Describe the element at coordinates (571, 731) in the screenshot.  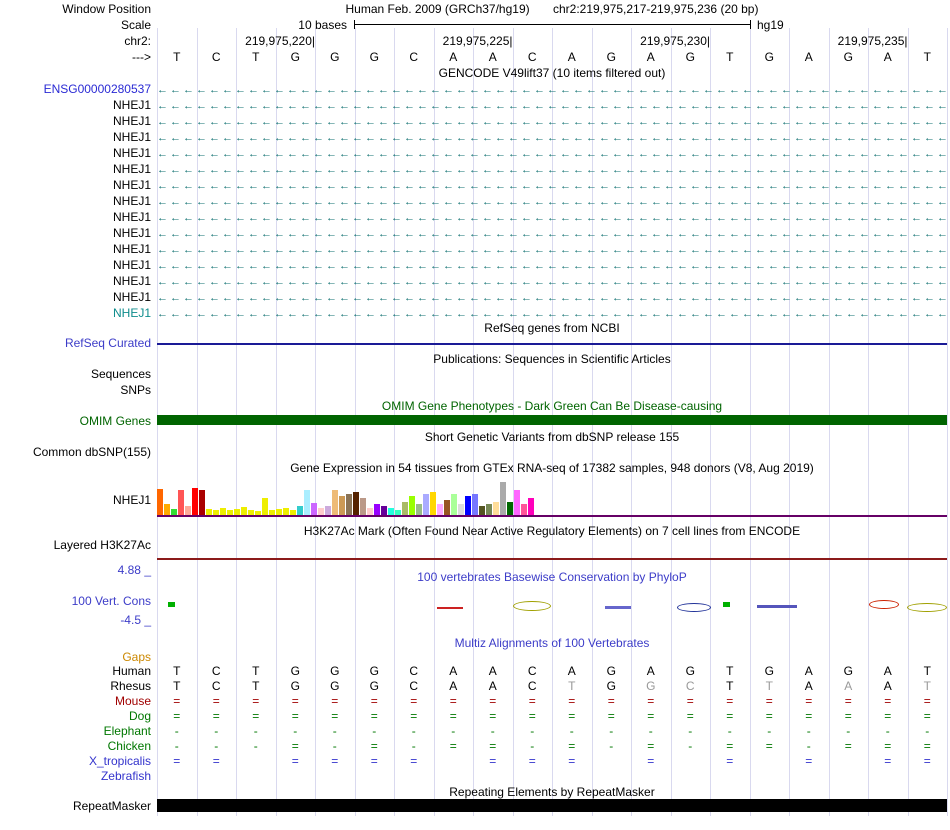
I see `alignment-cell: -` at that location.